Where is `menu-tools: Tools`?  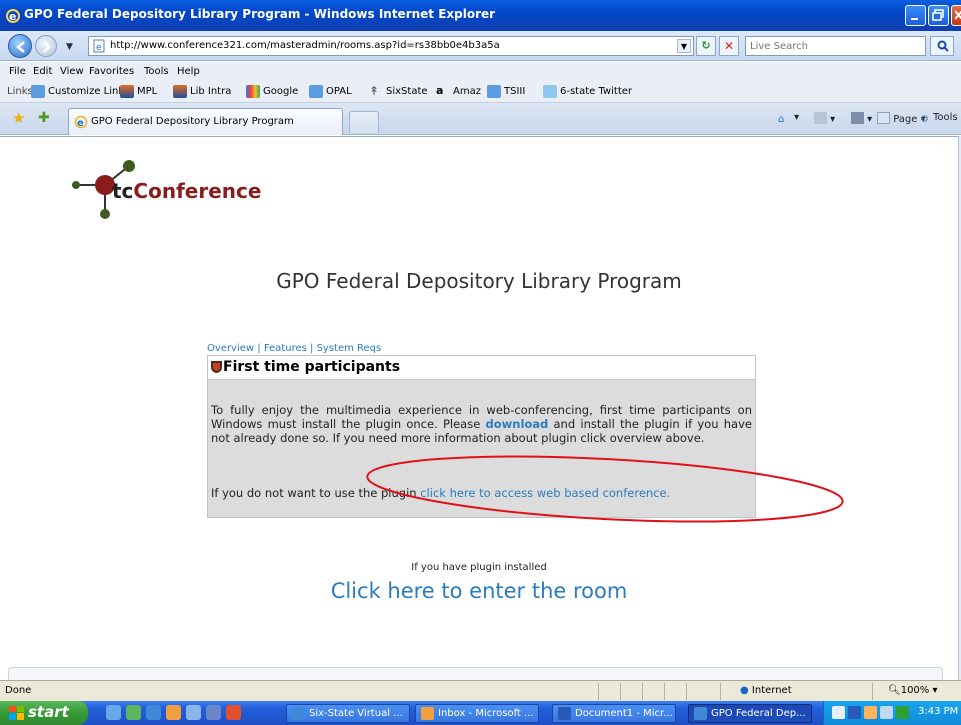 menu-tools: Tools is located at coordinates (156, 71).